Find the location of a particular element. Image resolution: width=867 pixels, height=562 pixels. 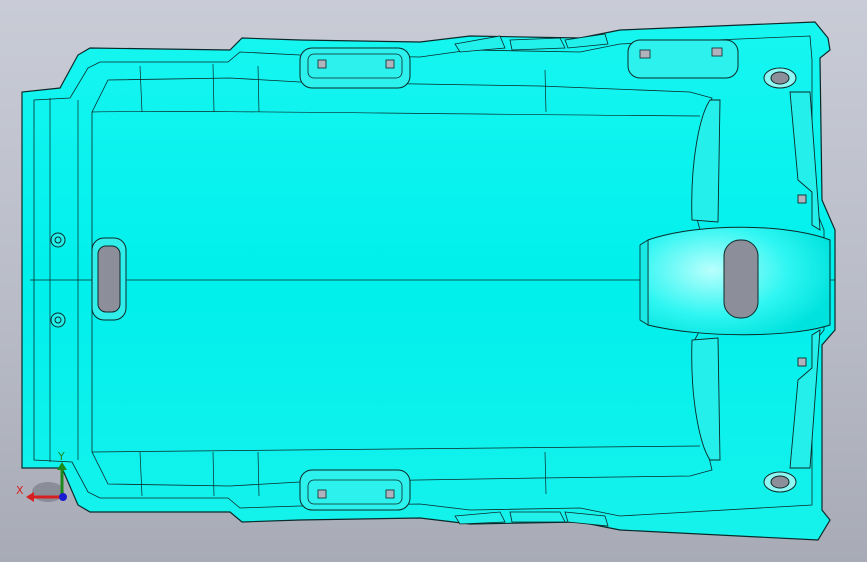

triad-x-label: X is located at coordinates (20, 490).